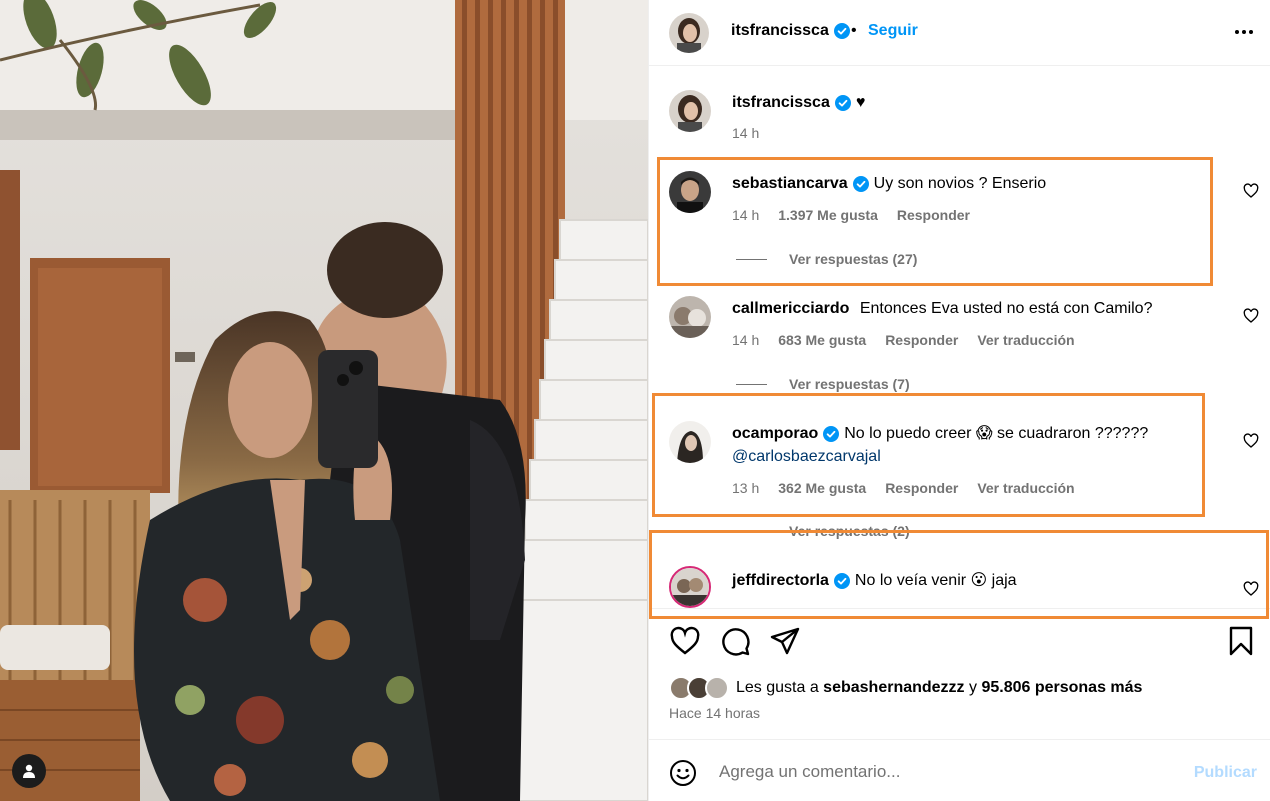  What do you see at coordinates (690, 111) in the screenshot?
I see `caption-avatar` at bounding box center [690, 111].